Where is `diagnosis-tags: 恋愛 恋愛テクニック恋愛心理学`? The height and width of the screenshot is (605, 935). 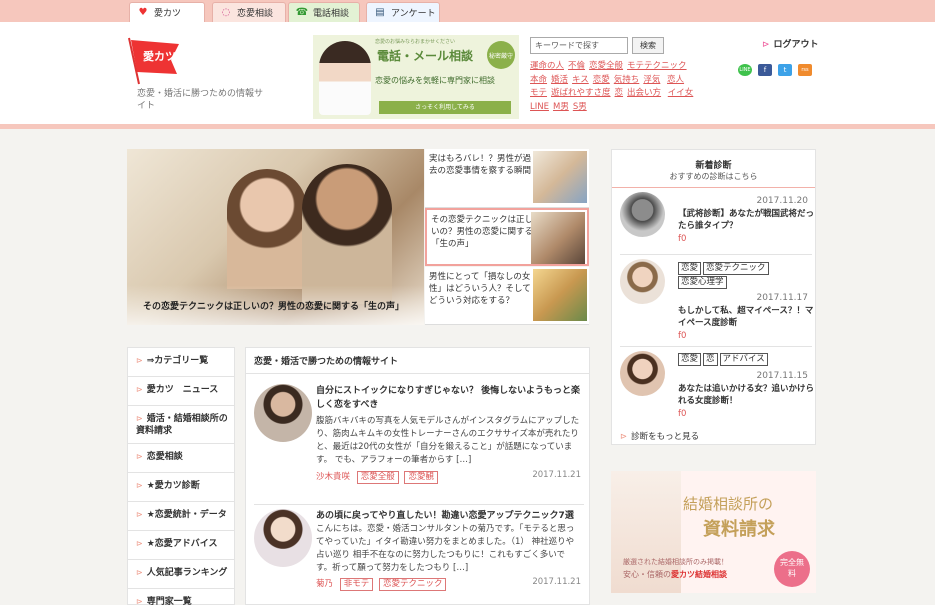 diagnosis-tags: 恋愛 恋愛テクニック恋愛心理学 is located at coordinates (748, 275).